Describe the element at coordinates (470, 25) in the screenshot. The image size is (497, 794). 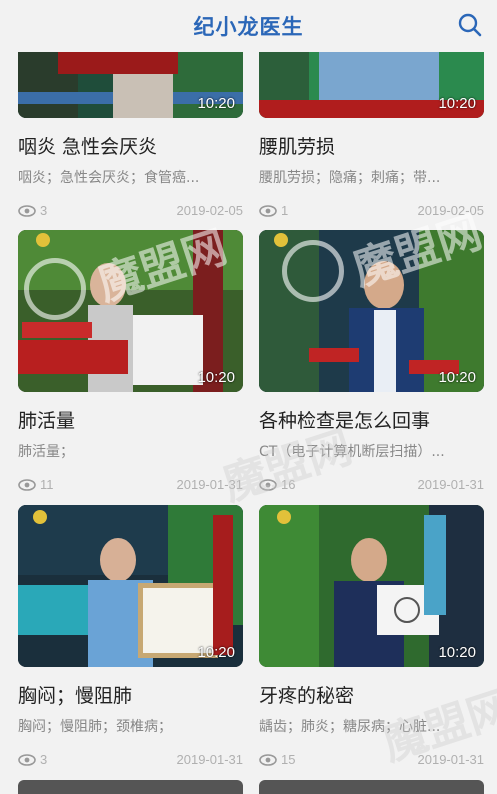
I see `search-icon` at that location.